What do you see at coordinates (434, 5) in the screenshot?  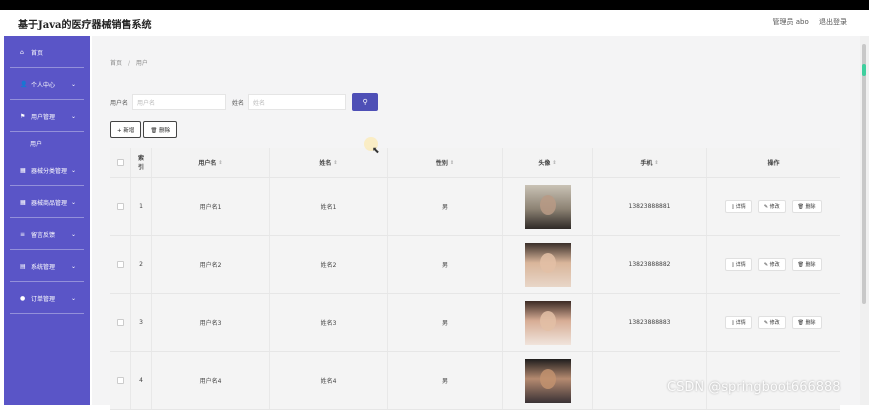 I see `top-black-strip` at bounding box center [434, 5].